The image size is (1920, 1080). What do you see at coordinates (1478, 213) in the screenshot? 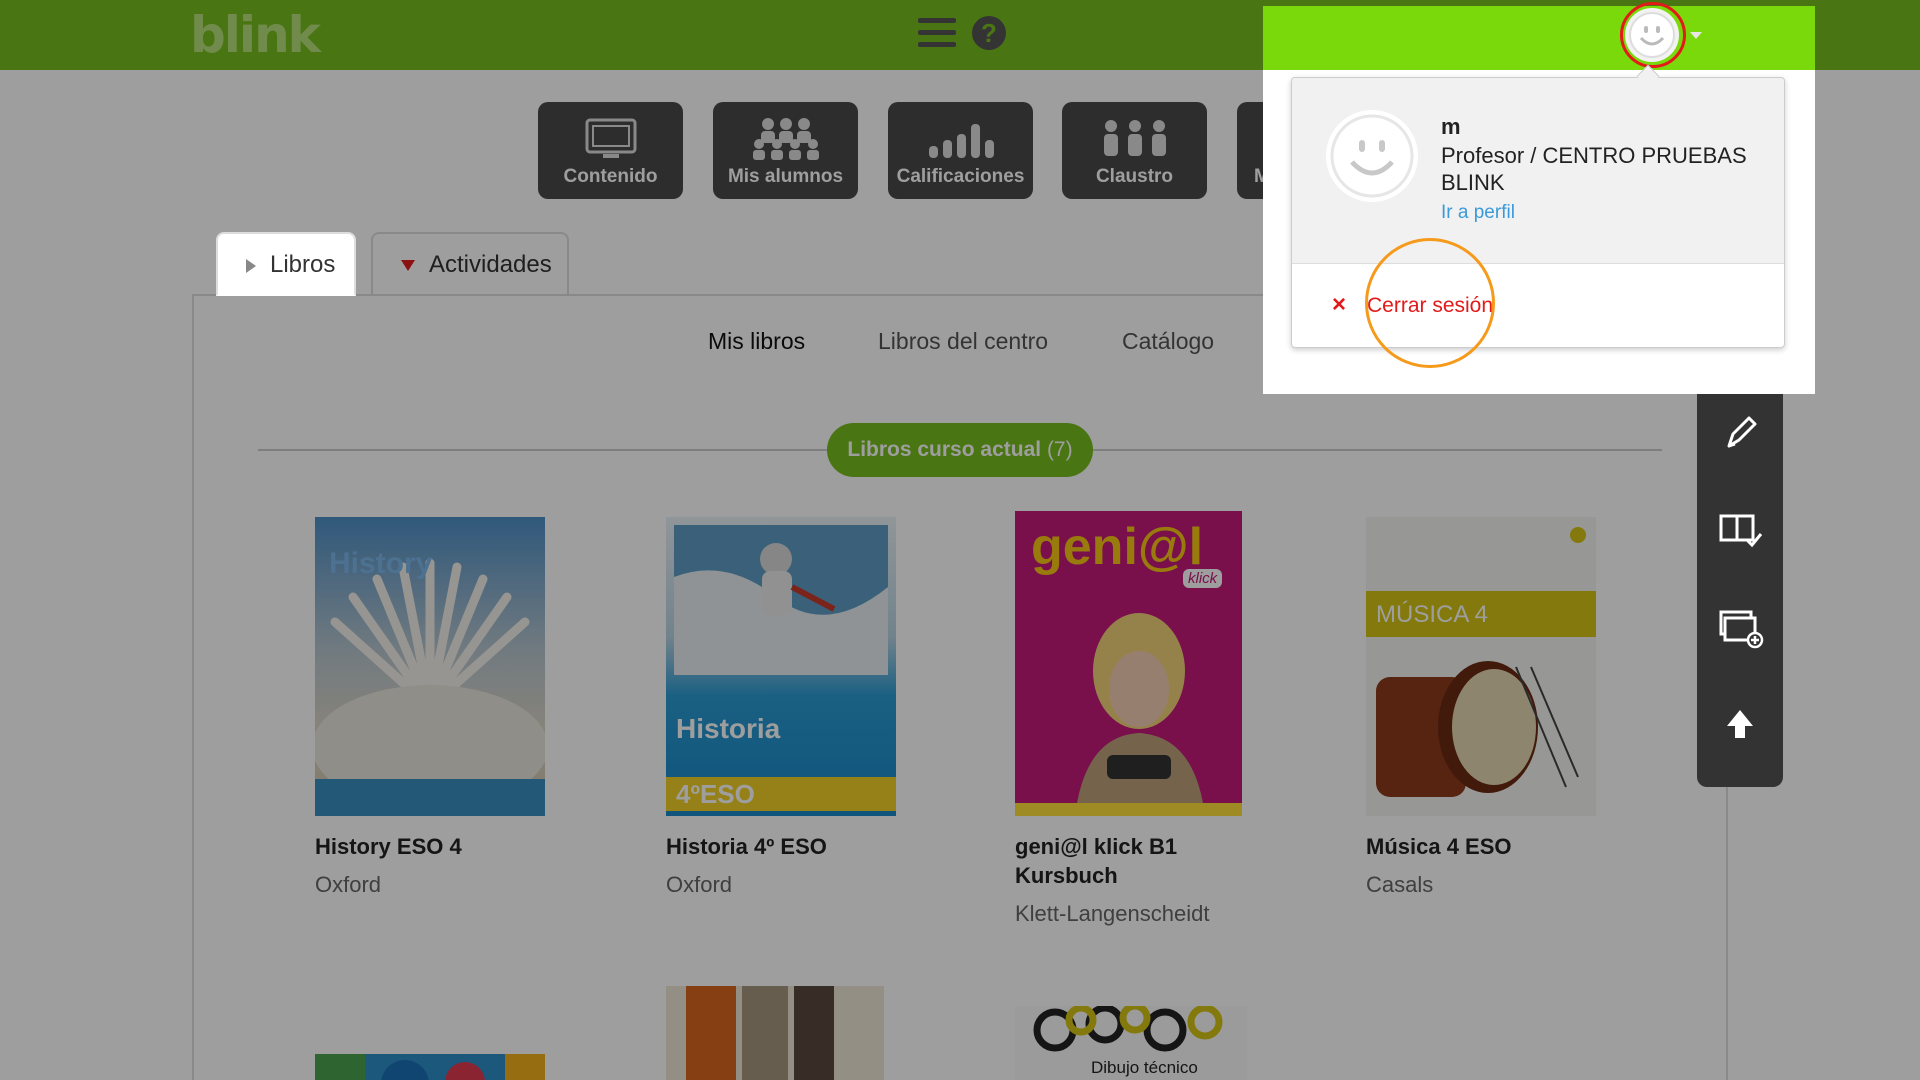
I see `profile-link: Ir a perfil` at bounding box center [1478, 213].